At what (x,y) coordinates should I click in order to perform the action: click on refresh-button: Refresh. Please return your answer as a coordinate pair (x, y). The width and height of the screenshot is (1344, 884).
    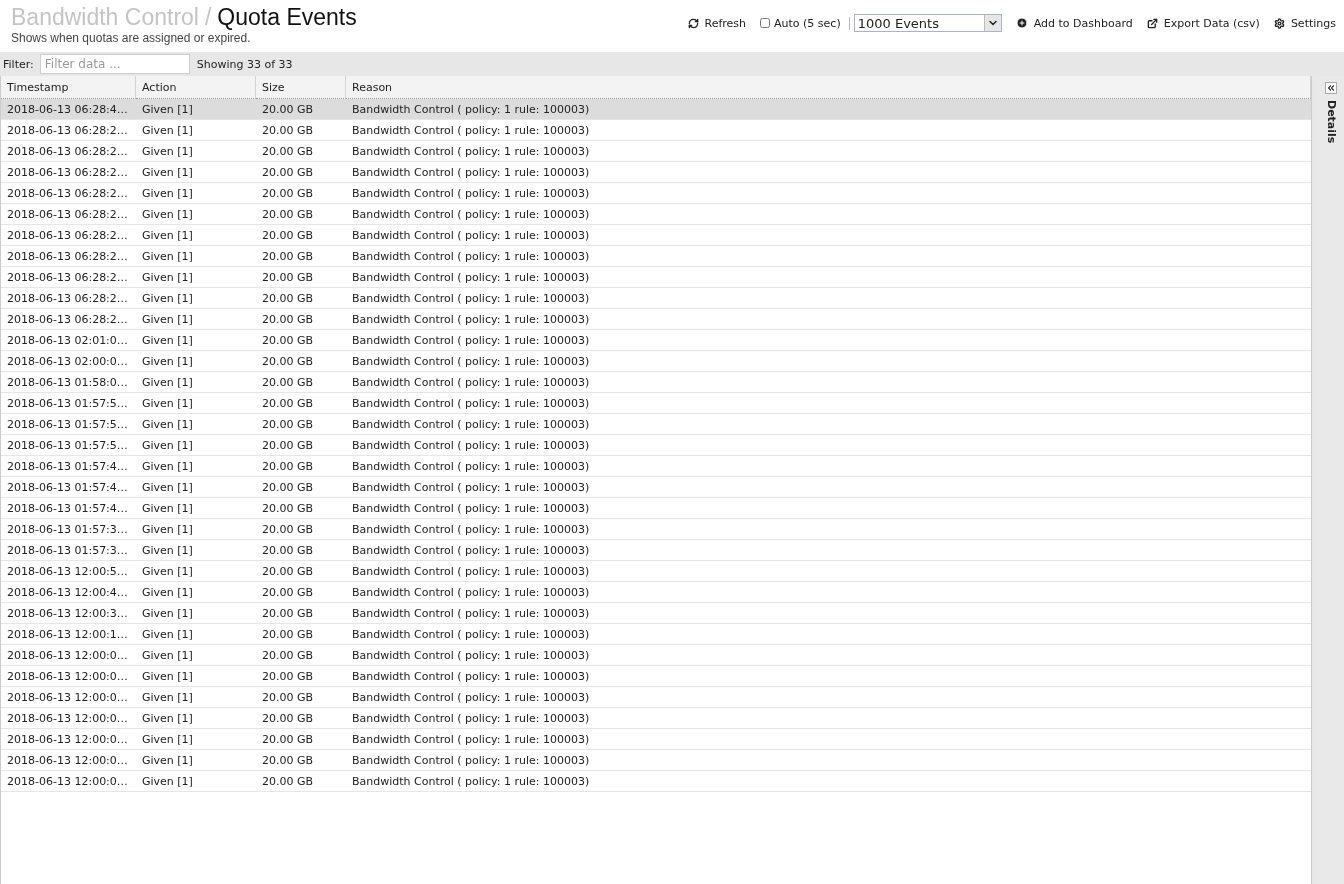
    Looking at the image, I should click on (717, 23).